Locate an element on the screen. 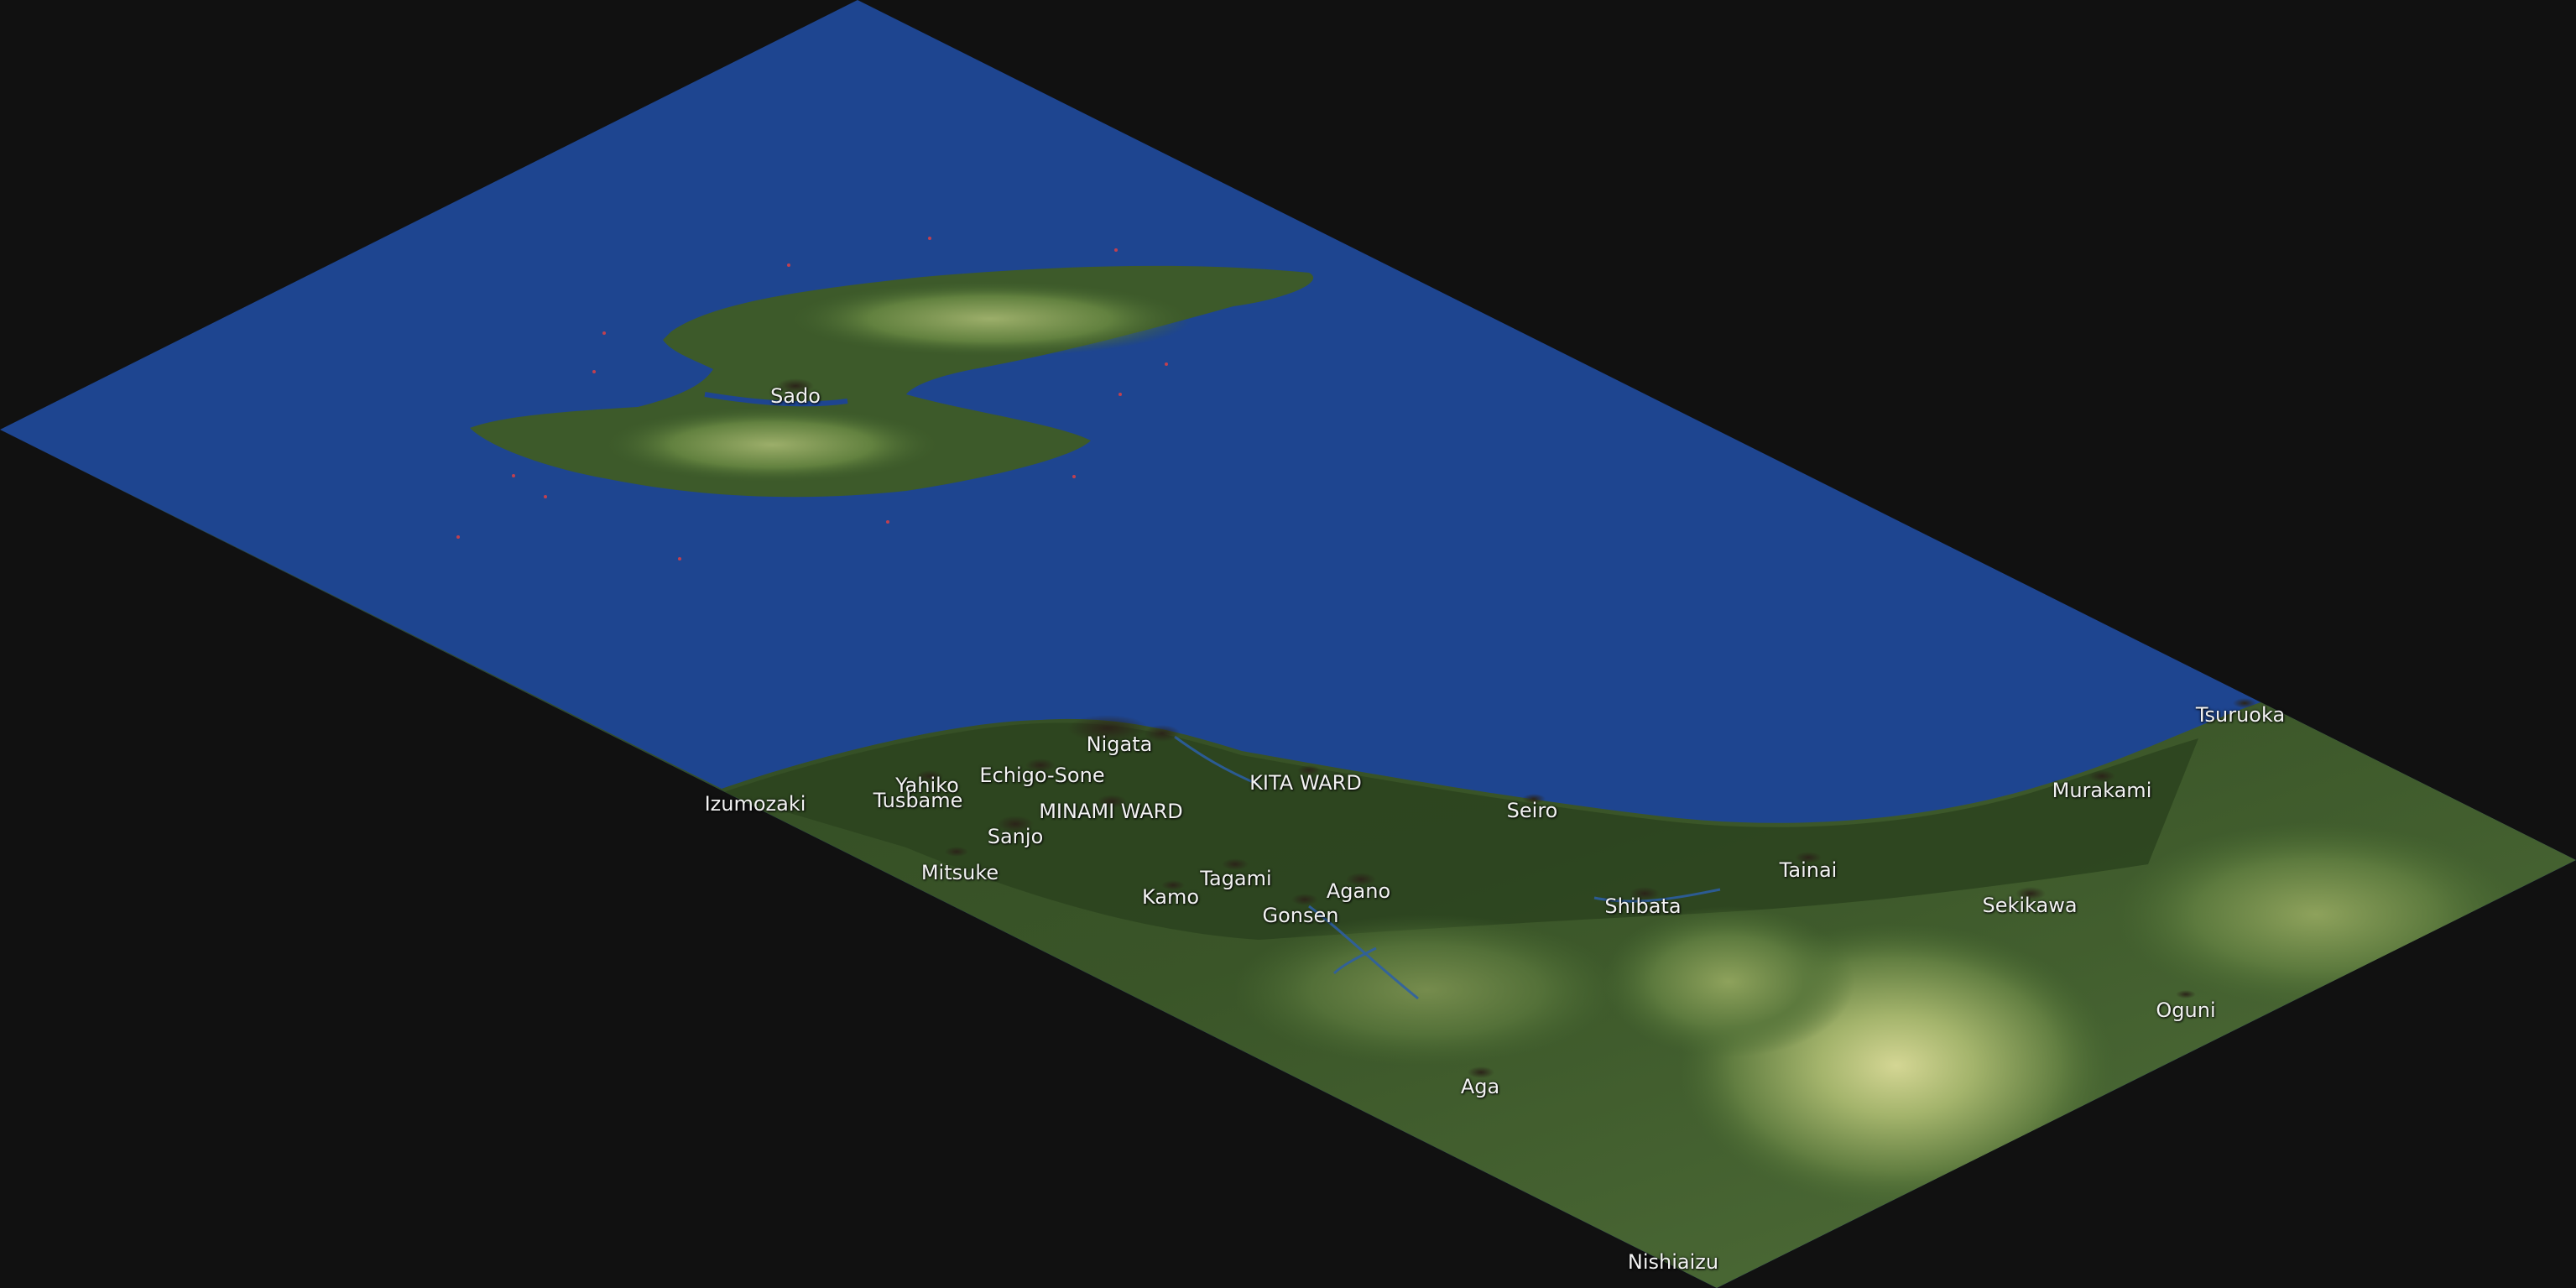 The width and height of the screenshot is (2576, 1288). town-label-nishiaizu: Nishiaizu is located at coordinates (1673, 1262).